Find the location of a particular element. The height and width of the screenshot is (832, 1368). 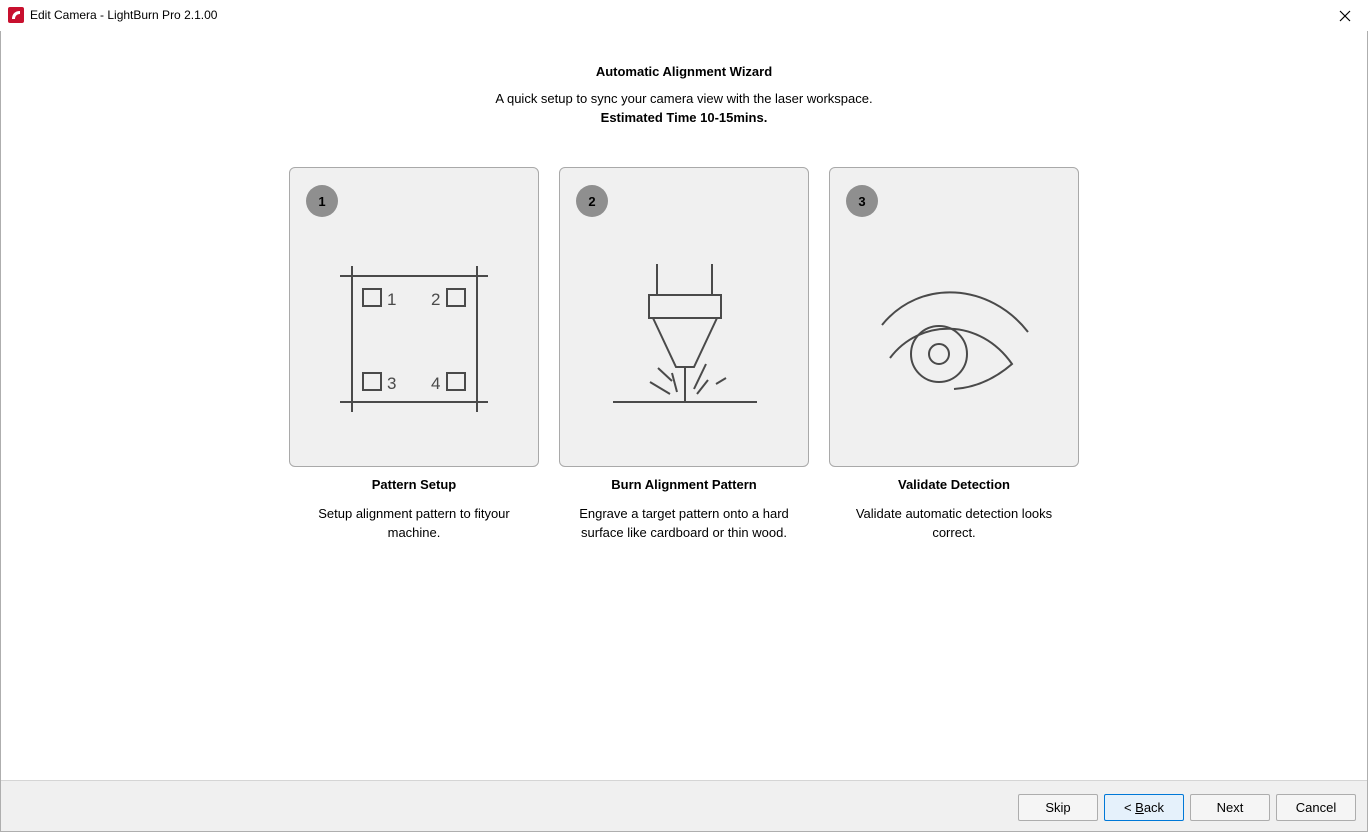

marker-label: 4 is located at coordinates (435, 383).